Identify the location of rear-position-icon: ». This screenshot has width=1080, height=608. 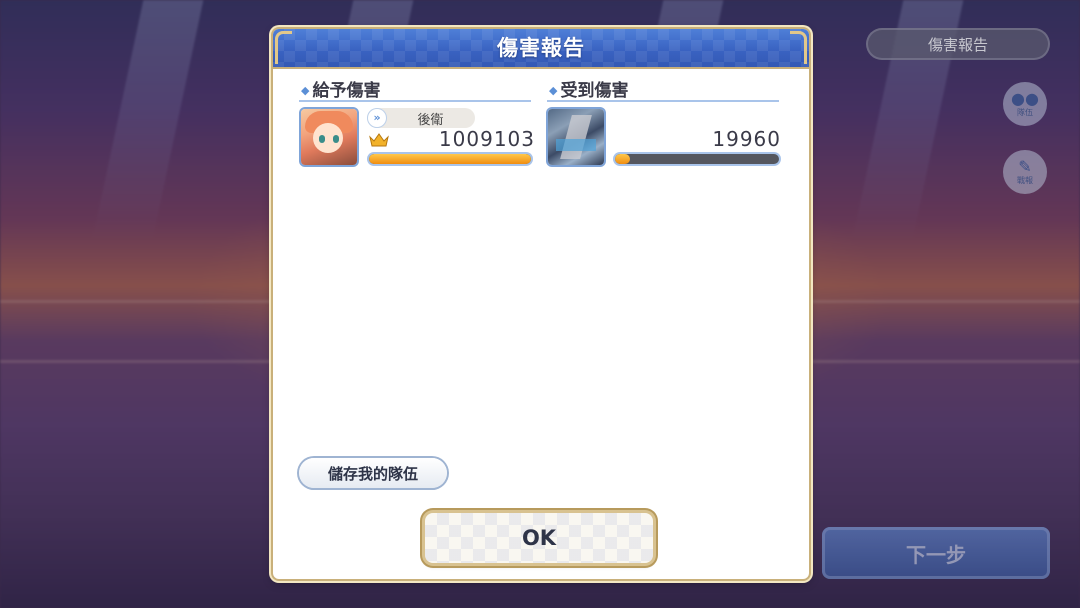
(377, 118).